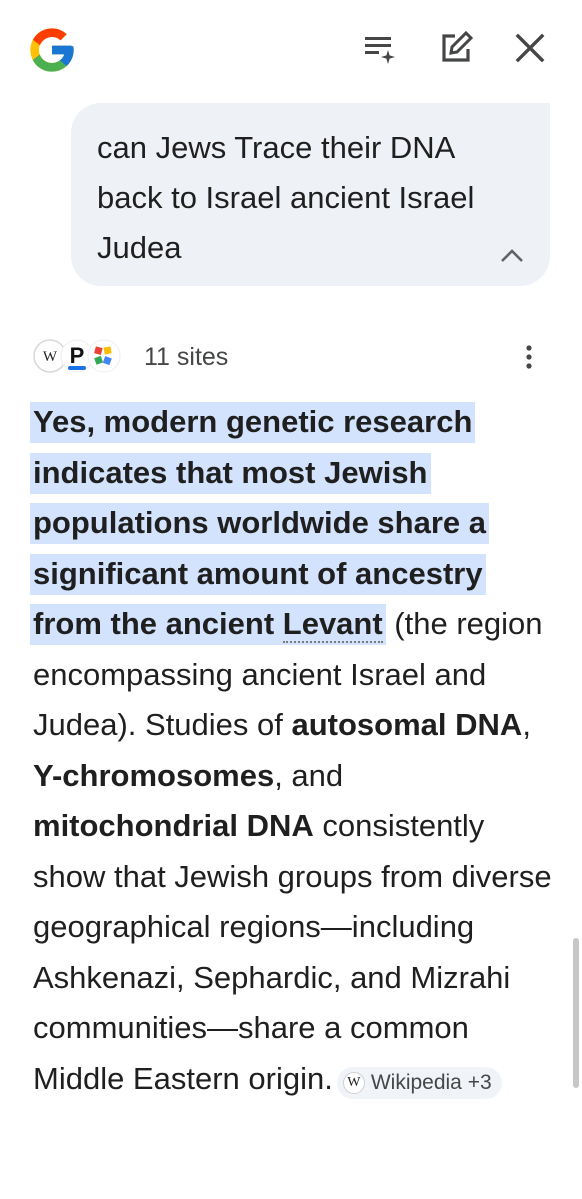 The width and height of the screenshot is (582, 1199). Describe the element at coordinates (50, 357) in the screenshot. I see `svg-text: W` at that location.